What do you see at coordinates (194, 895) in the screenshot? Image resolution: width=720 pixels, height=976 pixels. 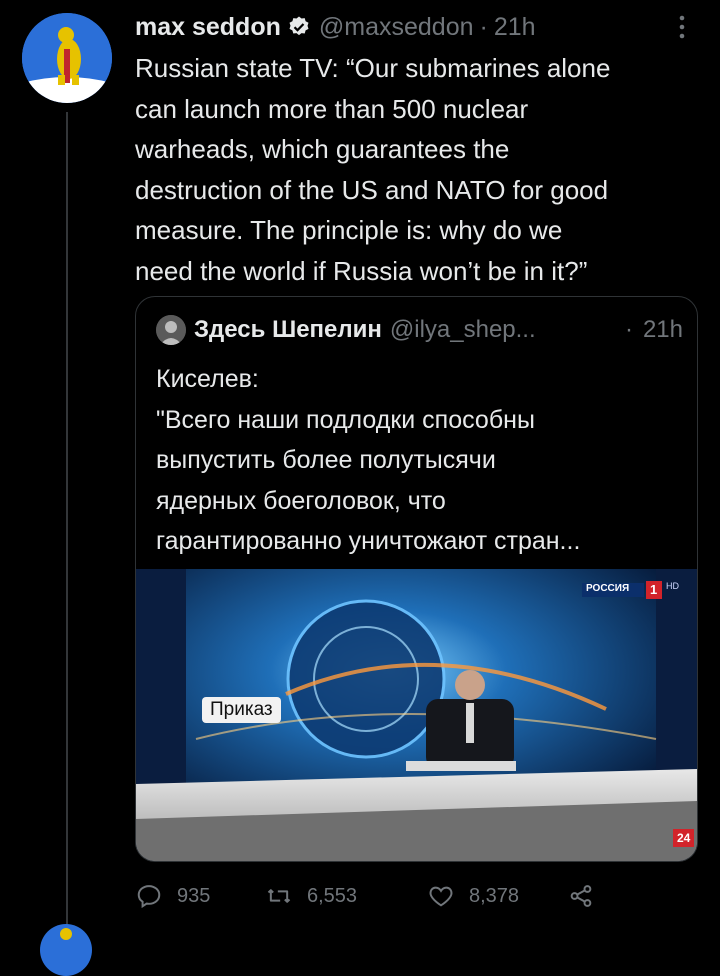 I see `reply-count: 935` at bounding box center [194, 895].